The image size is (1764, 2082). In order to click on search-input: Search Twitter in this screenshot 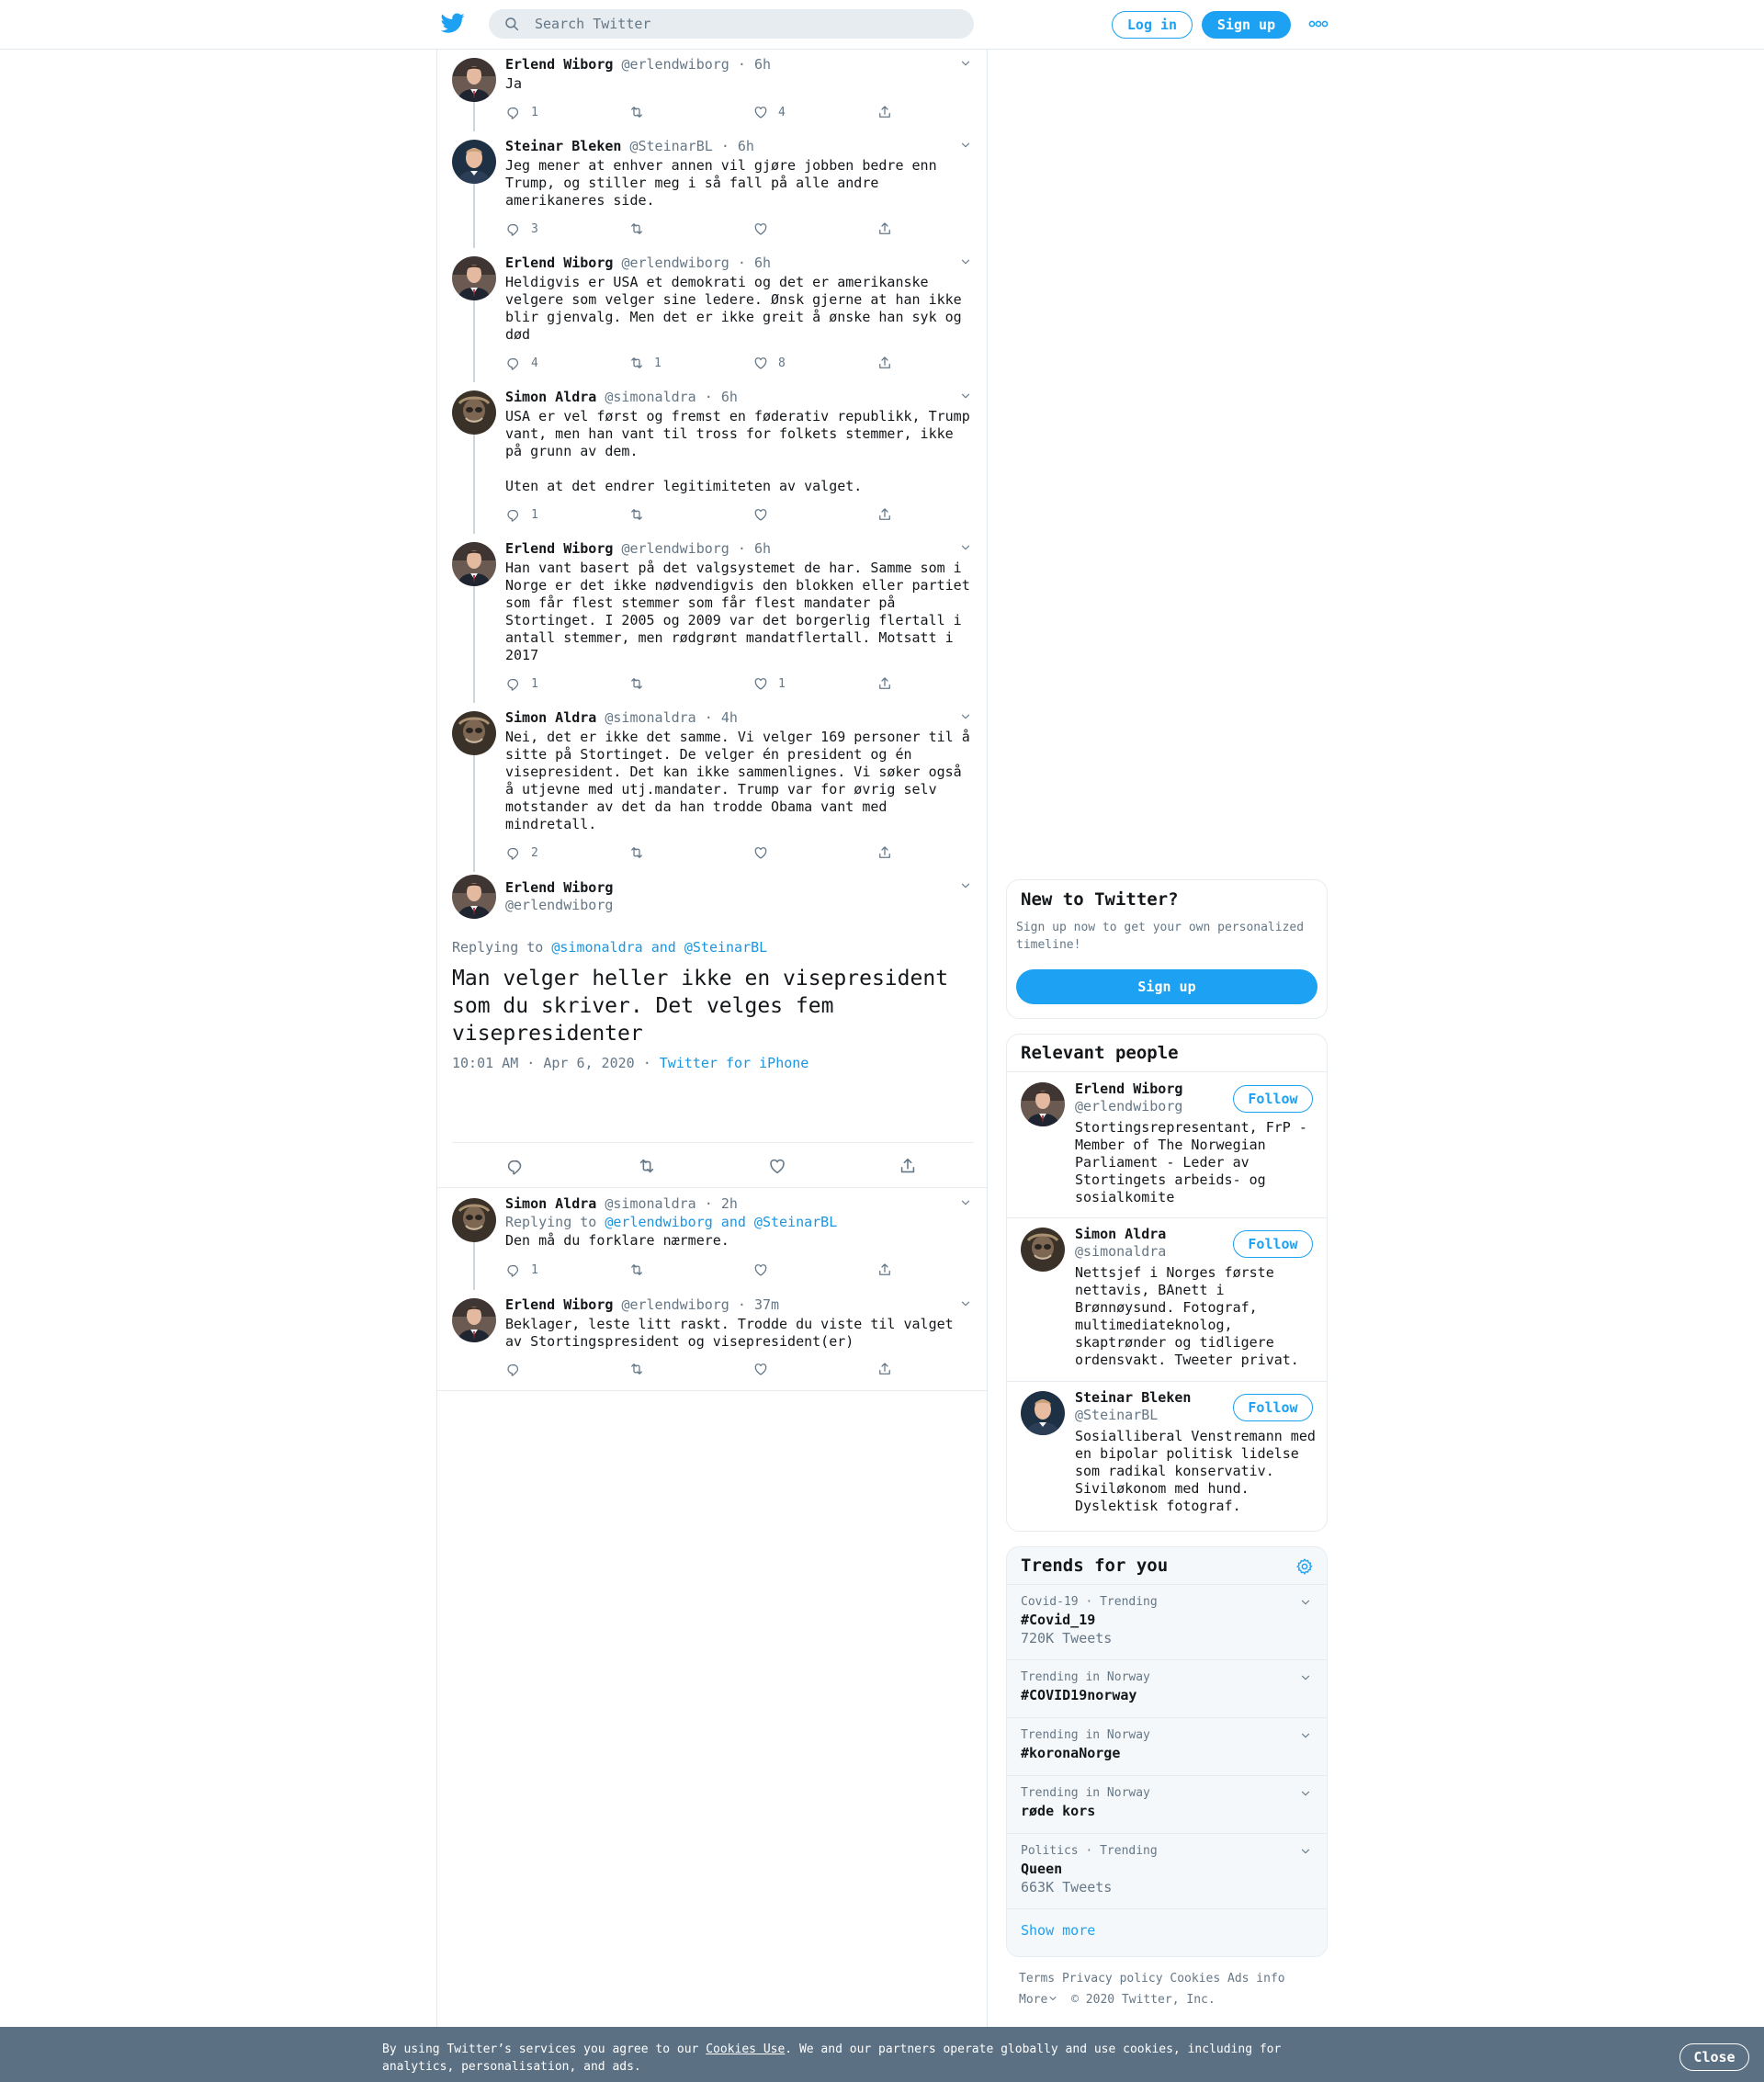, I will do `click(592, 24)`.